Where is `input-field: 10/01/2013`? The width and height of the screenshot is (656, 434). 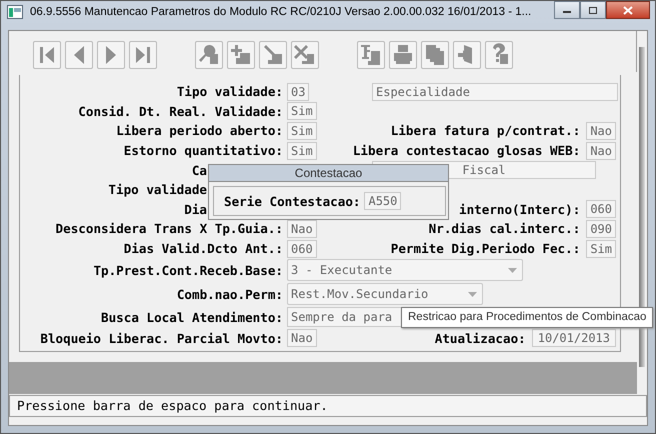 input-field: 10/01/2013 is located at coordinates (574, 338).